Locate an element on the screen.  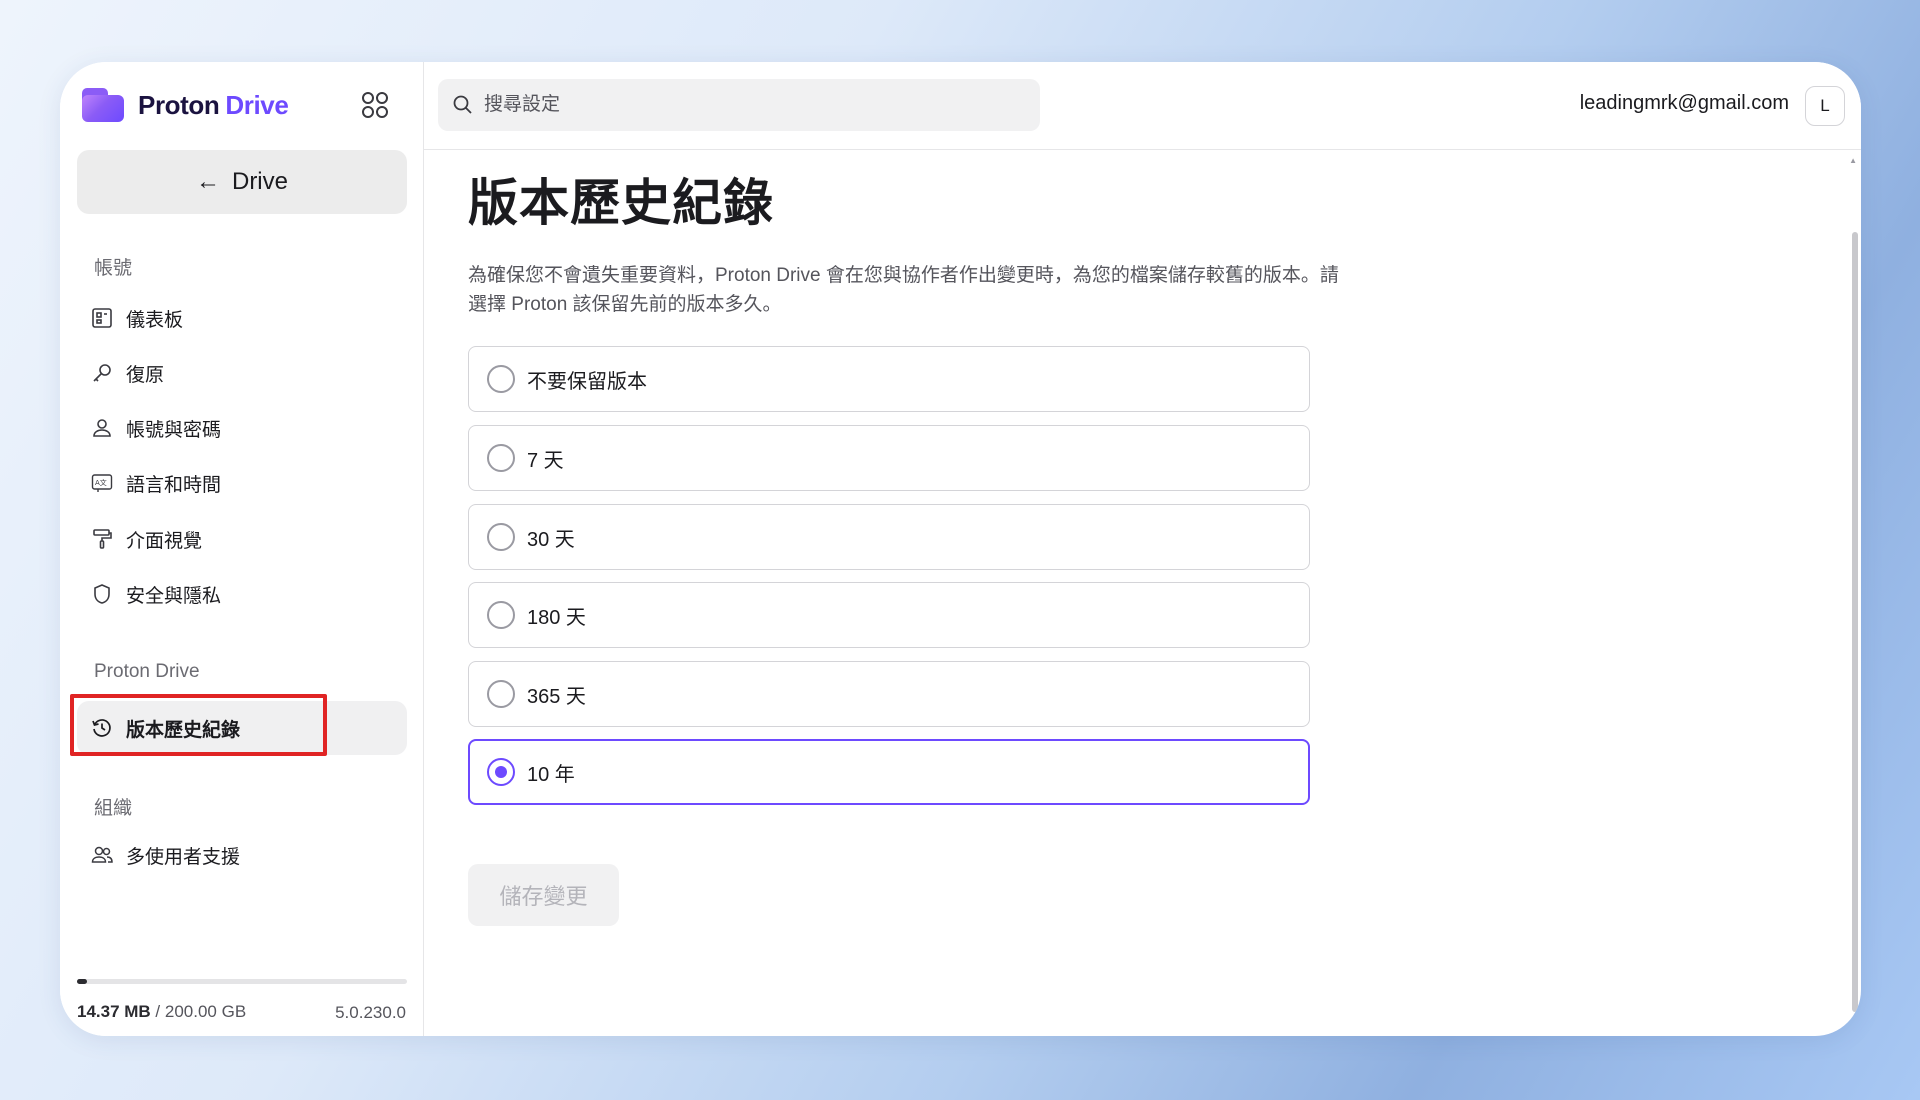
option-label: 7 天 is located at coordinates (545, 460).